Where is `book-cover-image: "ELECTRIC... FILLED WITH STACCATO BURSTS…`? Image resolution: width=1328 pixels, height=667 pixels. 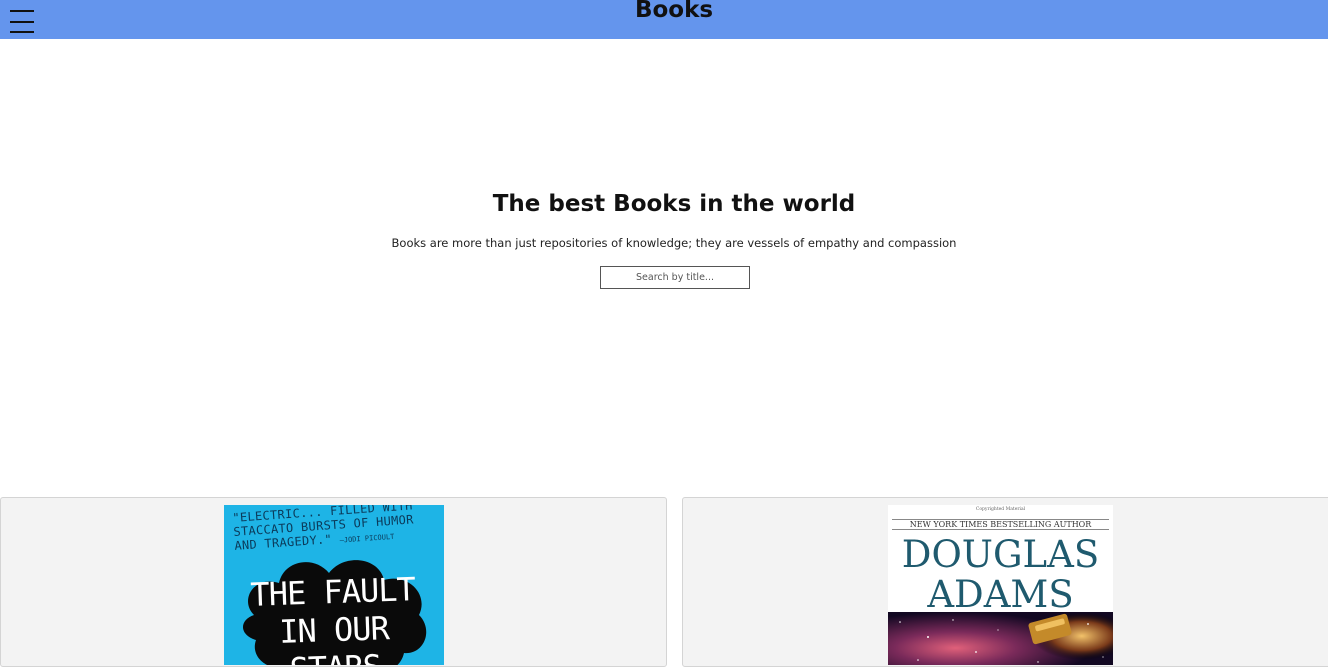
book-cover-image: "ELECTRIC... FILLED WITH STACCATO BURSTS… is located at coordinates (334, 585).